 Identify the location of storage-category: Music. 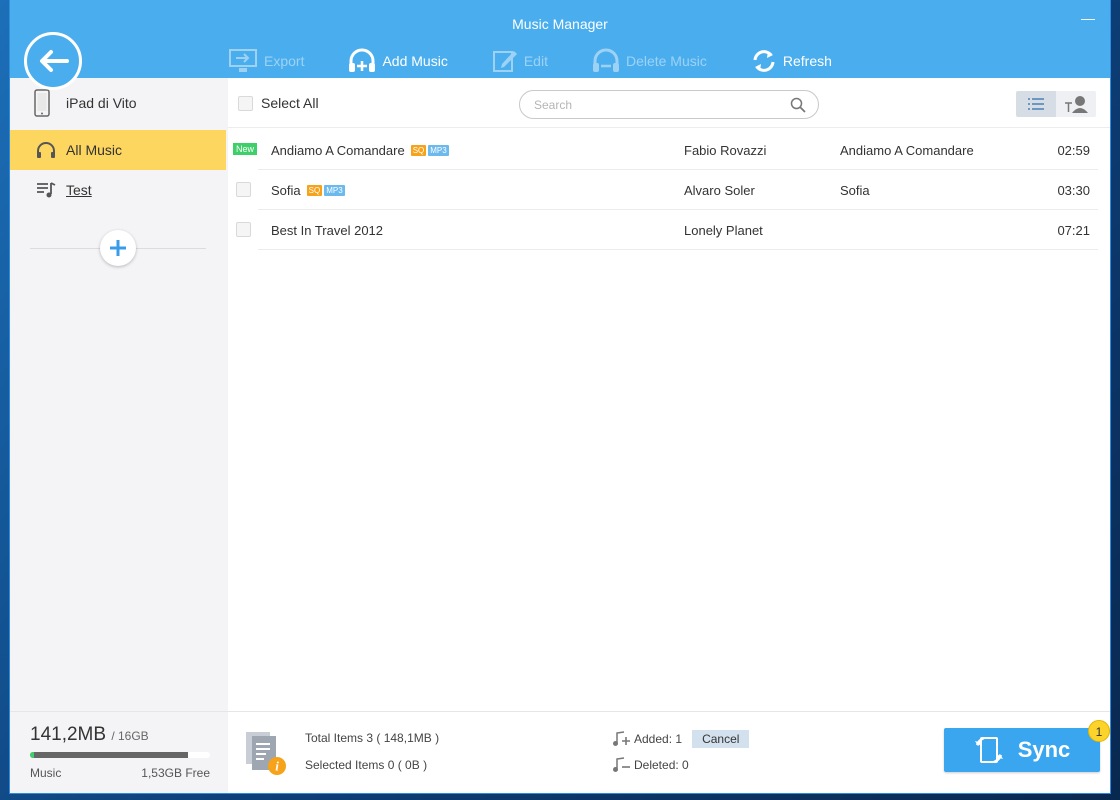
(46, 773).